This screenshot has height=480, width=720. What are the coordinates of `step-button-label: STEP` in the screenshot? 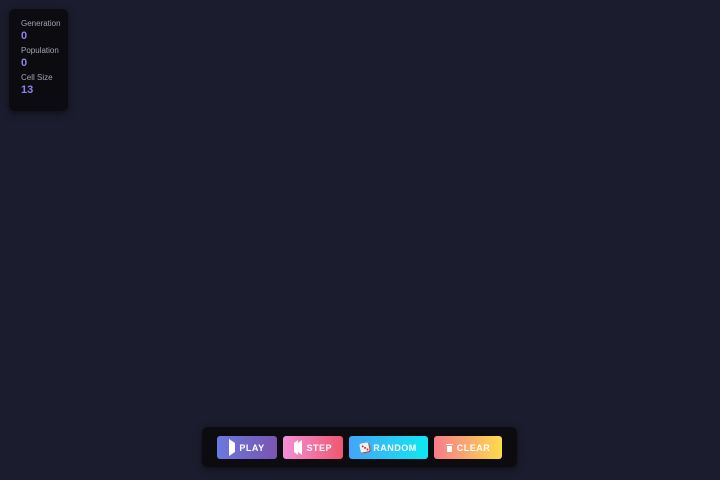 It's located at (319, 447).